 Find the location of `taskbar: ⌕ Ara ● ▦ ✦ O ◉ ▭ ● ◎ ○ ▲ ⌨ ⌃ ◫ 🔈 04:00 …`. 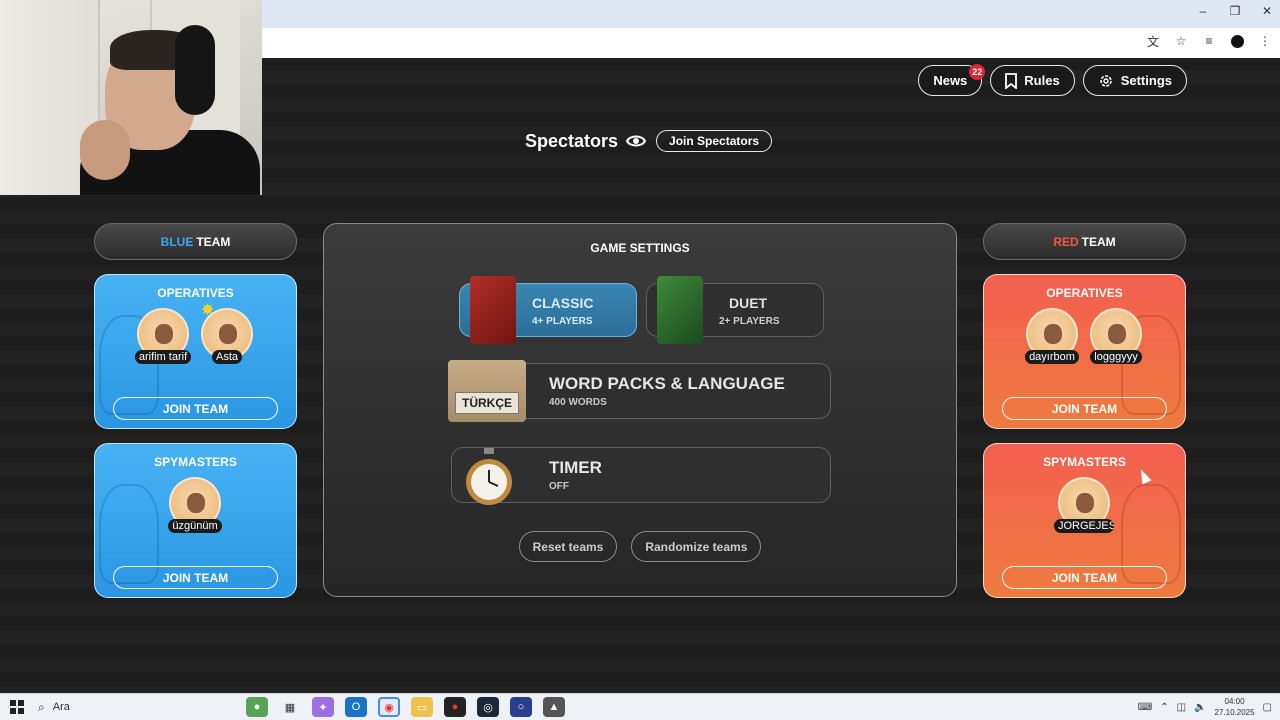

taskbar: ⌕ Ara ● ▦ ✦ O ◉ ▭ ● ◎ ○ ▲ ⌨ ⌃ ◫ 🔈 04:00 … is located at coordinates (640, 706).